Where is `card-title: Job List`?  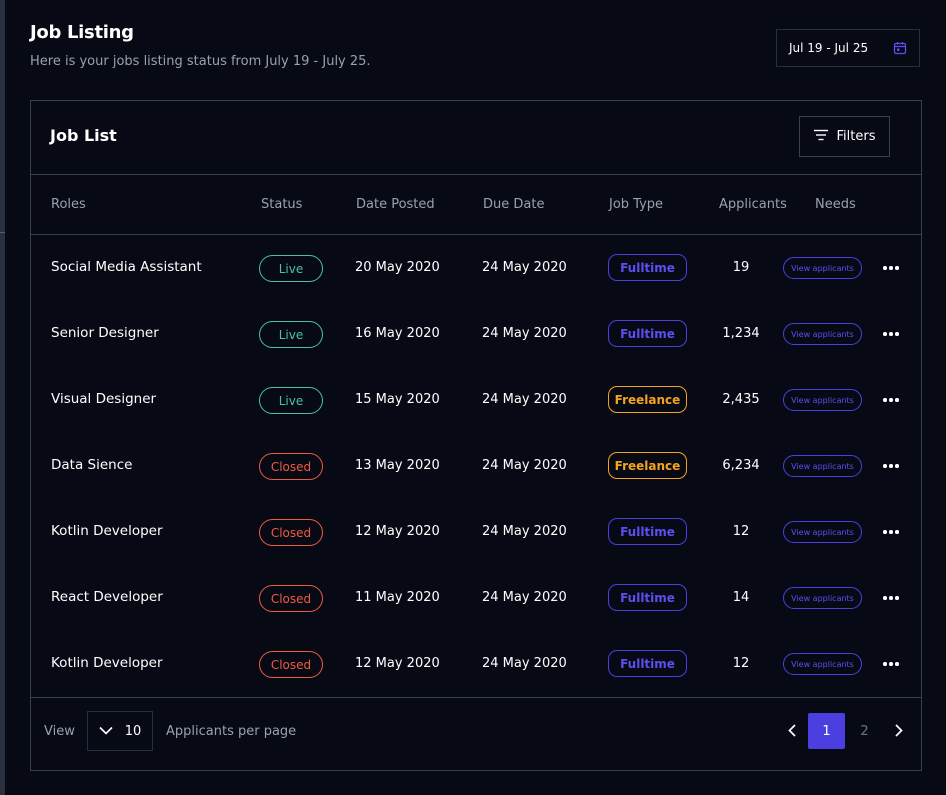
card-title: Job List is located at coordinates (83, 135).